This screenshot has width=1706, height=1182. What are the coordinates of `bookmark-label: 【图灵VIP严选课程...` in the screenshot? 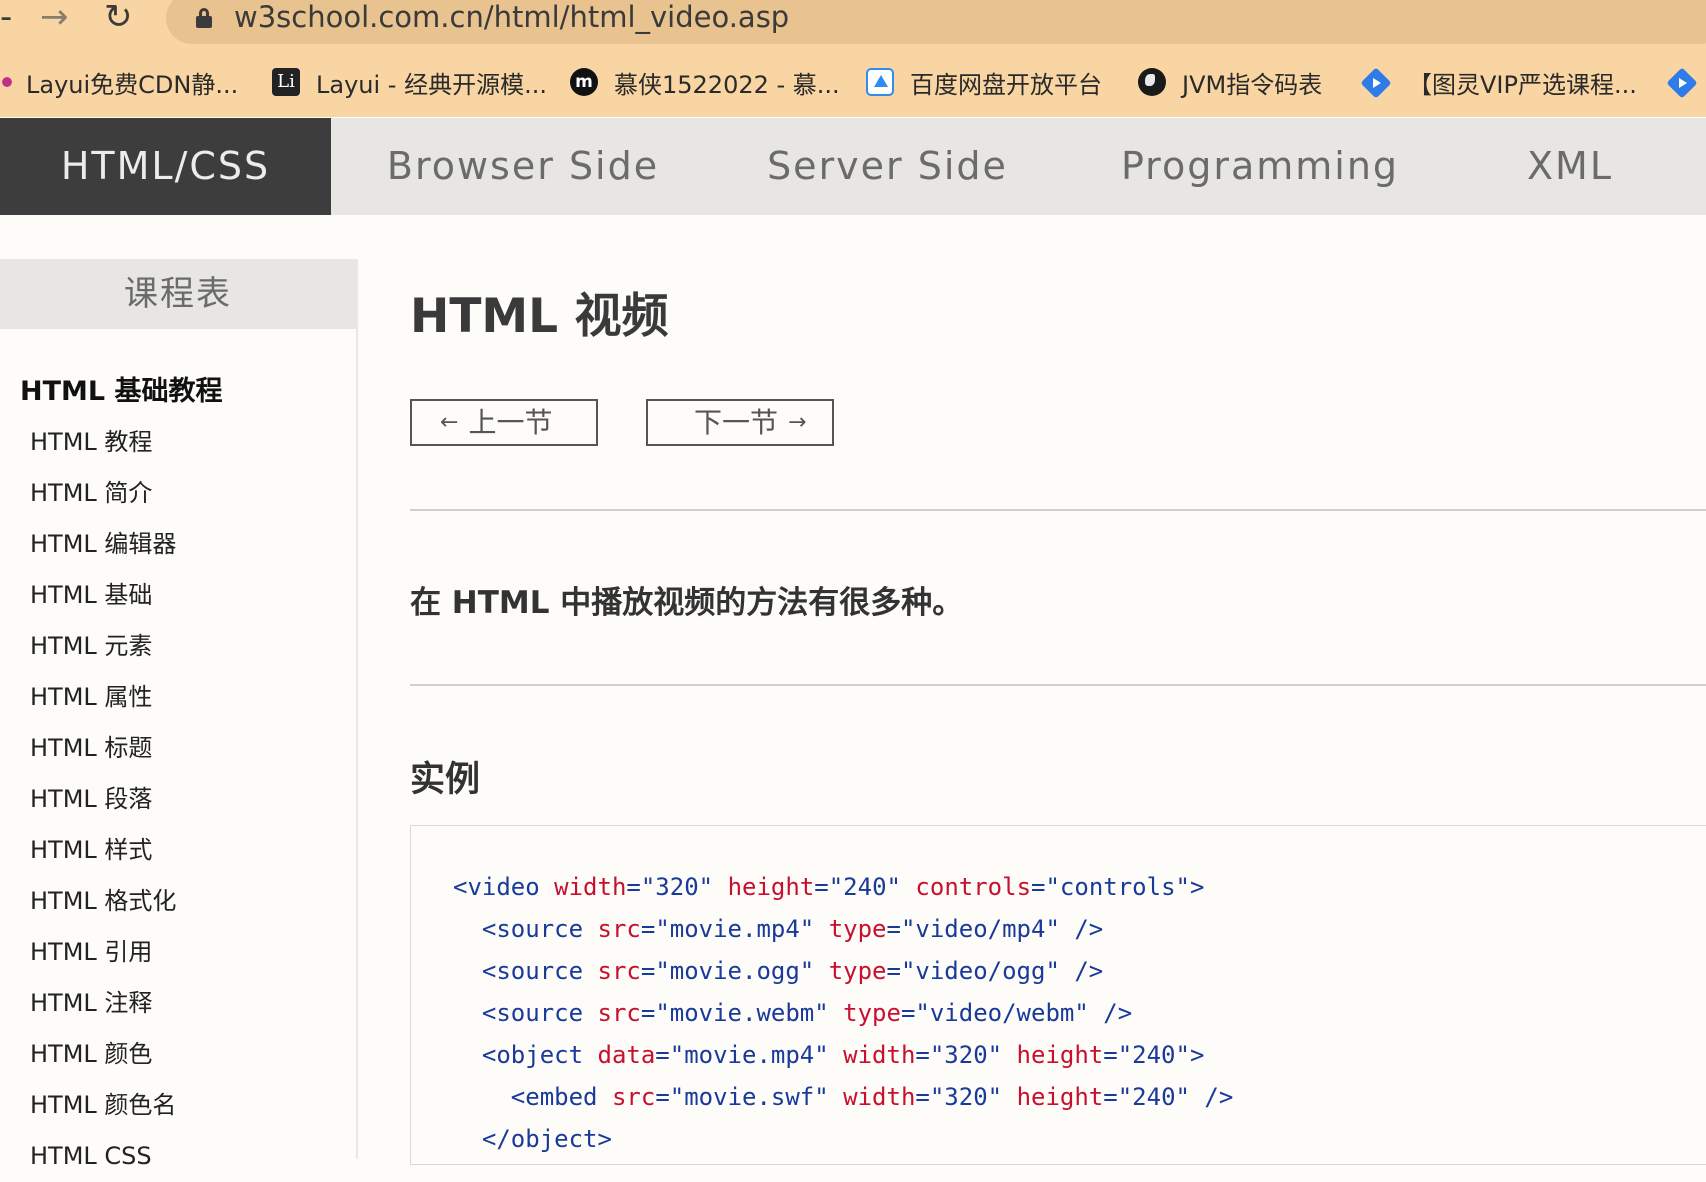 It's located at (1522, 84).